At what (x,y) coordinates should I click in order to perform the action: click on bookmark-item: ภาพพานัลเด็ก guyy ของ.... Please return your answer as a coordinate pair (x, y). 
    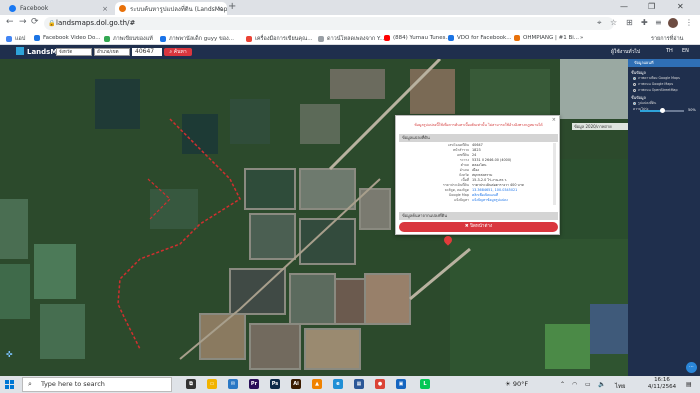
    Looking at the image, I should click on (197, 39).